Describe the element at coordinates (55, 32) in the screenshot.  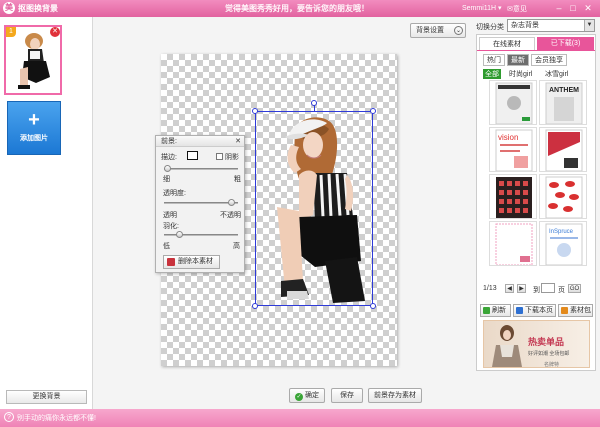
I see `delete-image-icon: ✕` at that location.